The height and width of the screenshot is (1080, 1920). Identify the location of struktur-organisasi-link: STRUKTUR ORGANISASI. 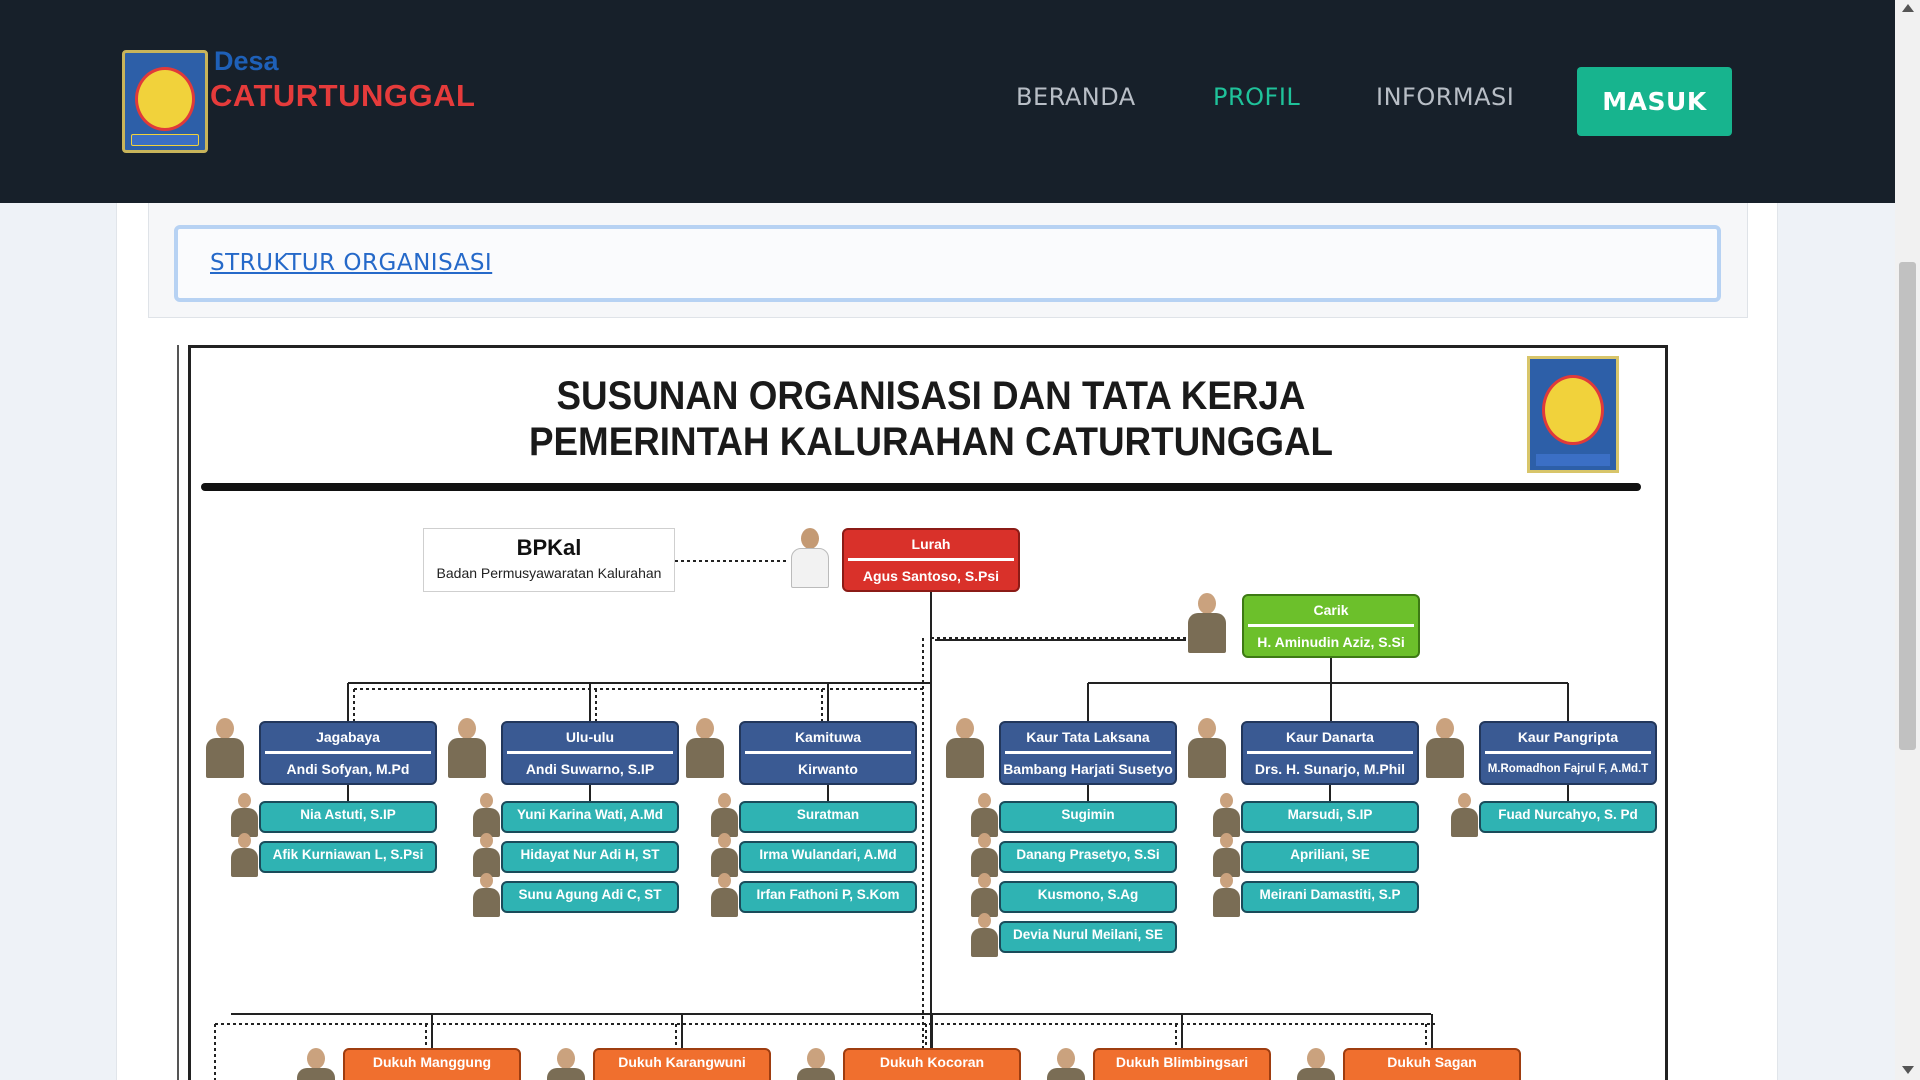
(351, 263).